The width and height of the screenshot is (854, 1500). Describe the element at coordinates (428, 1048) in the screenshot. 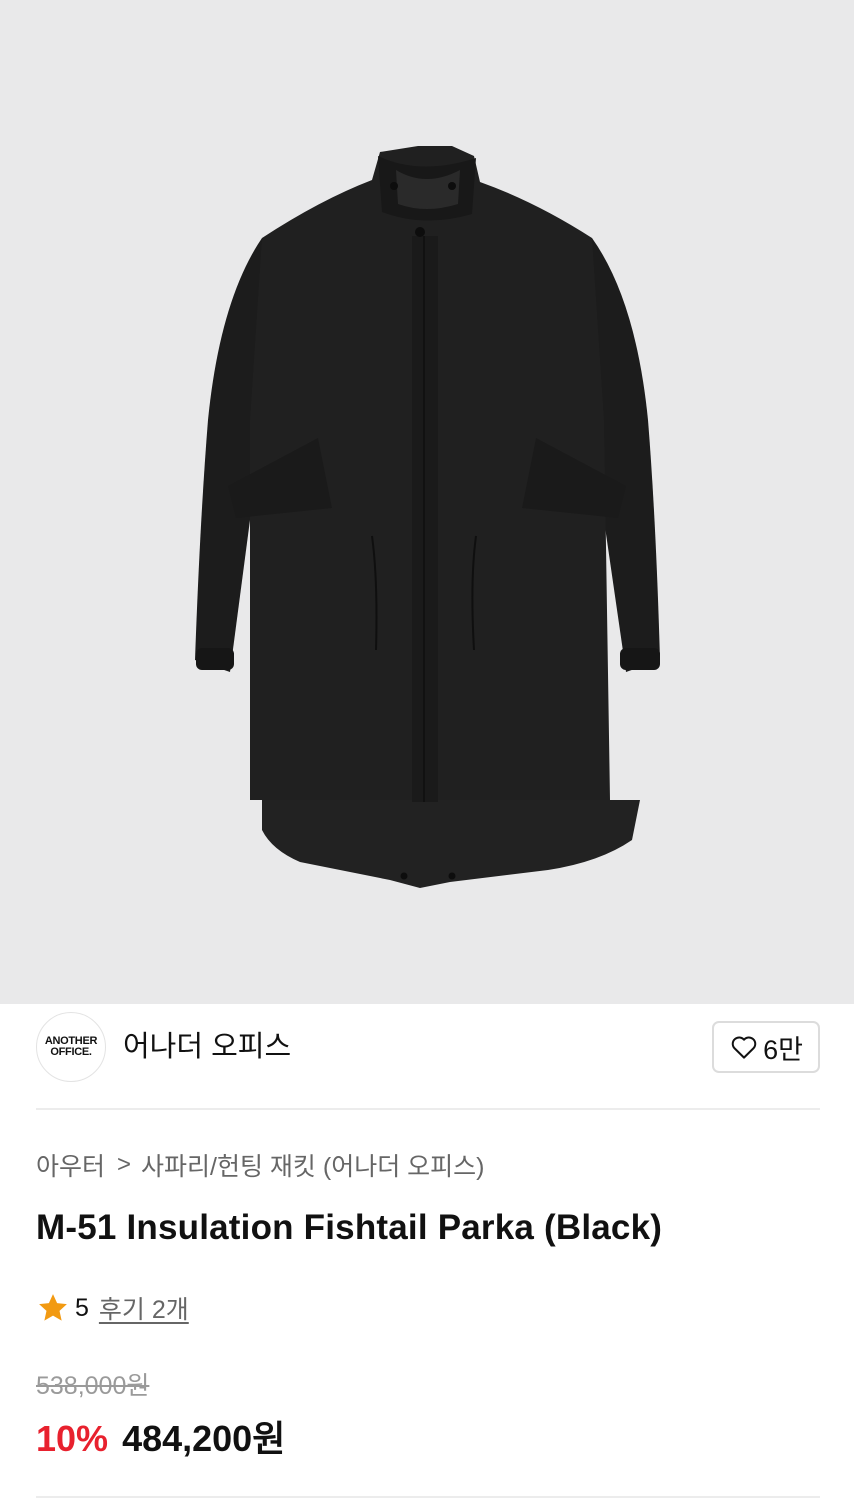

I see `brand-row: ANOTHER OFFICE. 어나더 오피스 6만` at that location.